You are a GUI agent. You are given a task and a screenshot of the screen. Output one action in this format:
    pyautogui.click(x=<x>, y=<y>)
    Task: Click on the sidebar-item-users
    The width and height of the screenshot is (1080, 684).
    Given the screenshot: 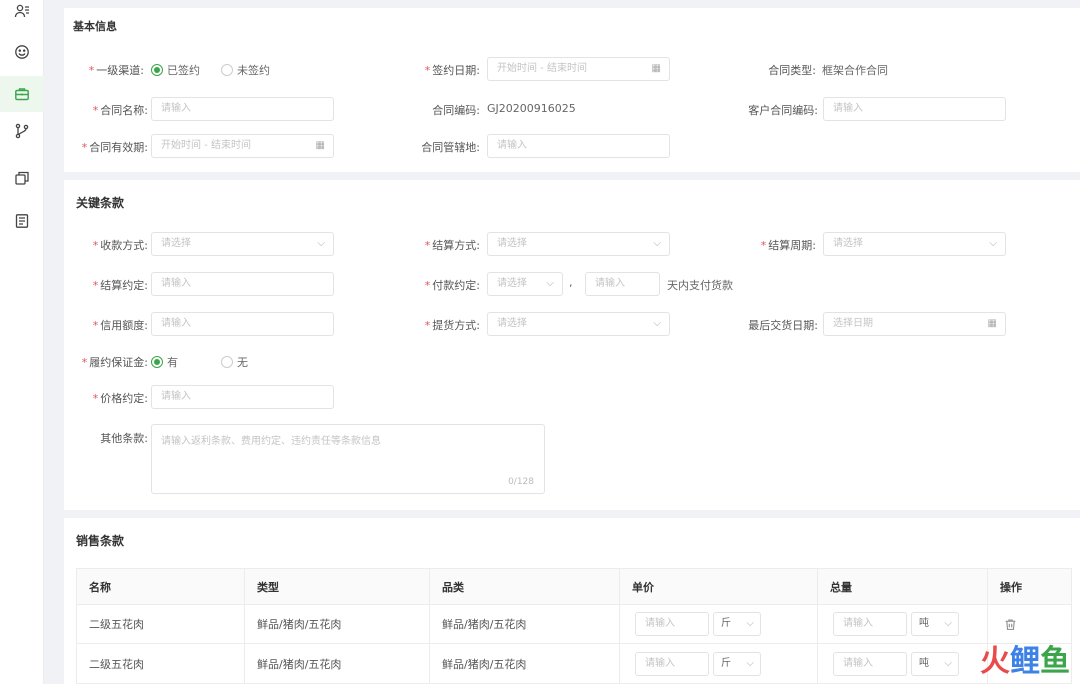 What is the action you would take?
    pyautogui.click(x=22, y=14)
    